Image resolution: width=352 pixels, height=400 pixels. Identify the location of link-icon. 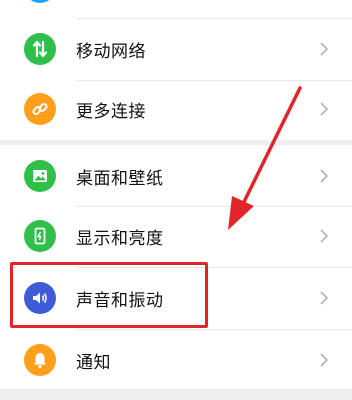
(40, 109).